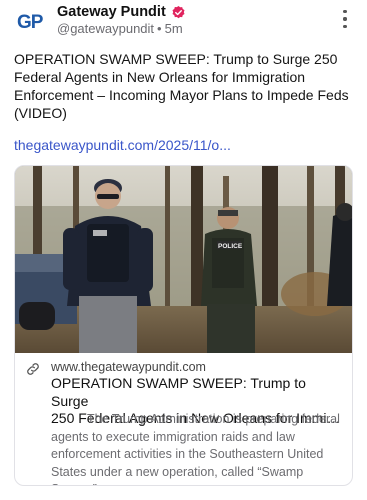  I want to click on timestamp: 5m, so click(174, 28).